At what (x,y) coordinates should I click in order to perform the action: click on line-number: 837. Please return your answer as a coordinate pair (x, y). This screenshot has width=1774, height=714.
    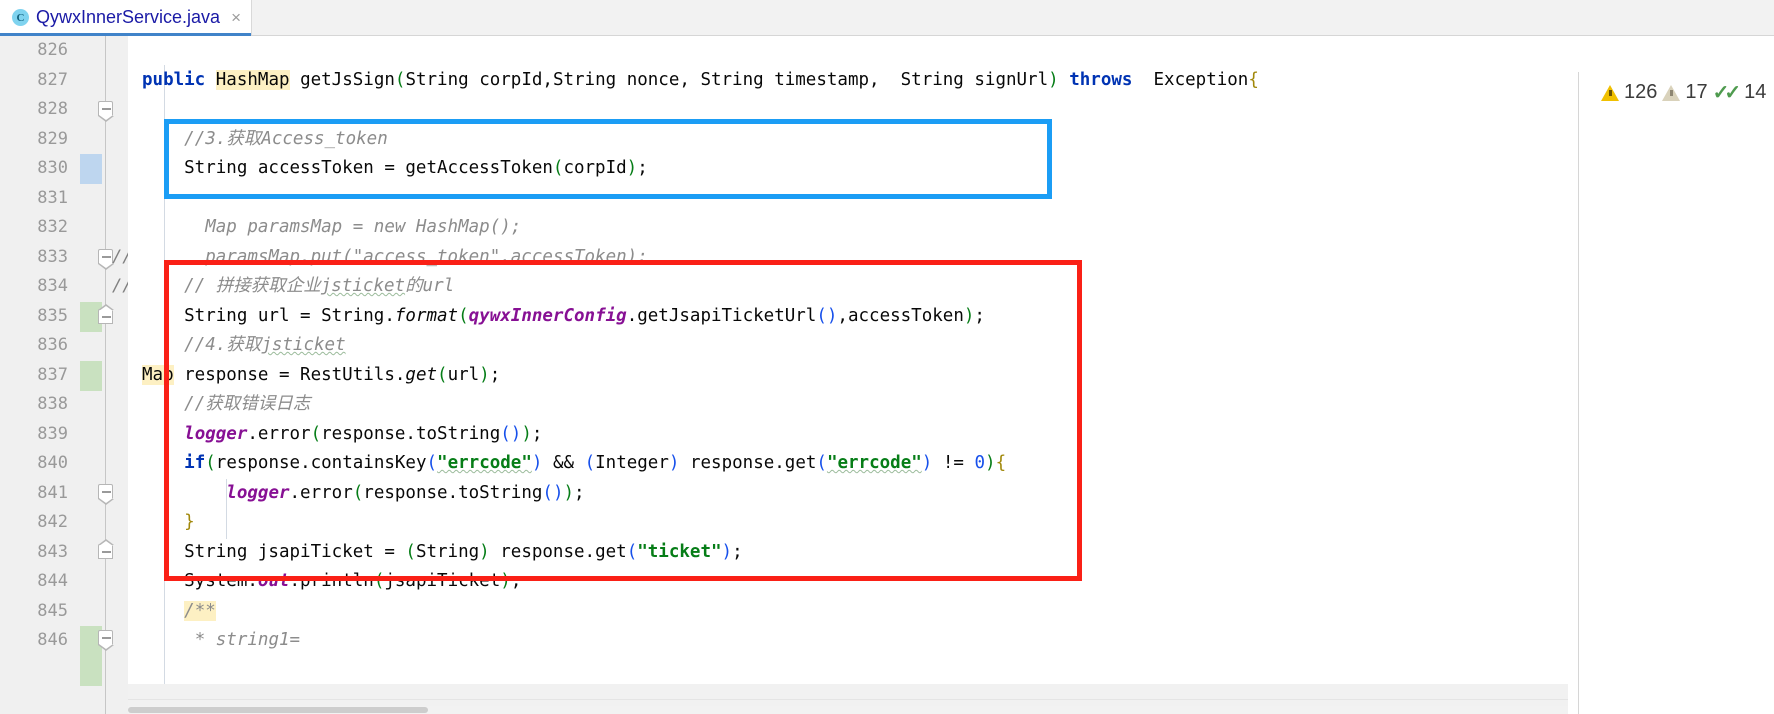
    Looking at the image, I should click on (52, 374).